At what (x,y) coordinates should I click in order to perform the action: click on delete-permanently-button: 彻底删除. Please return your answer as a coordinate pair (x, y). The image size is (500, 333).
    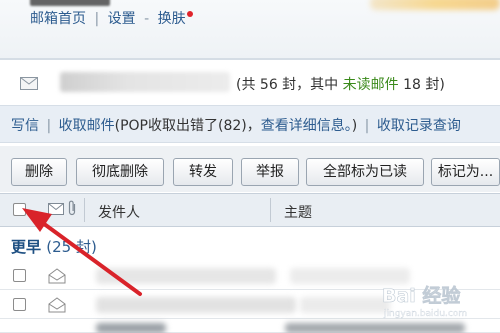
    Looking at the image, I should click on (120, 172).